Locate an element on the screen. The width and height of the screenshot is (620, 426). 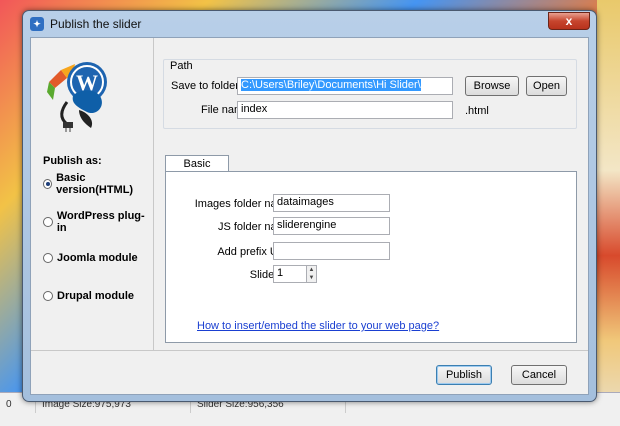
dialog-title: Publish the slider is located at coordinates (96, 24).